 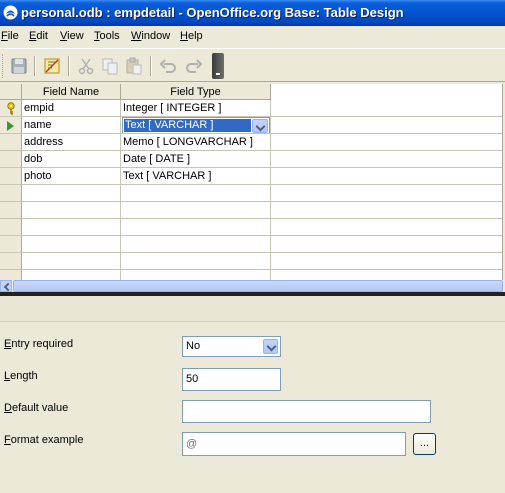 I want to click on horizontal-scrollbar, so click(x=251, y=286).